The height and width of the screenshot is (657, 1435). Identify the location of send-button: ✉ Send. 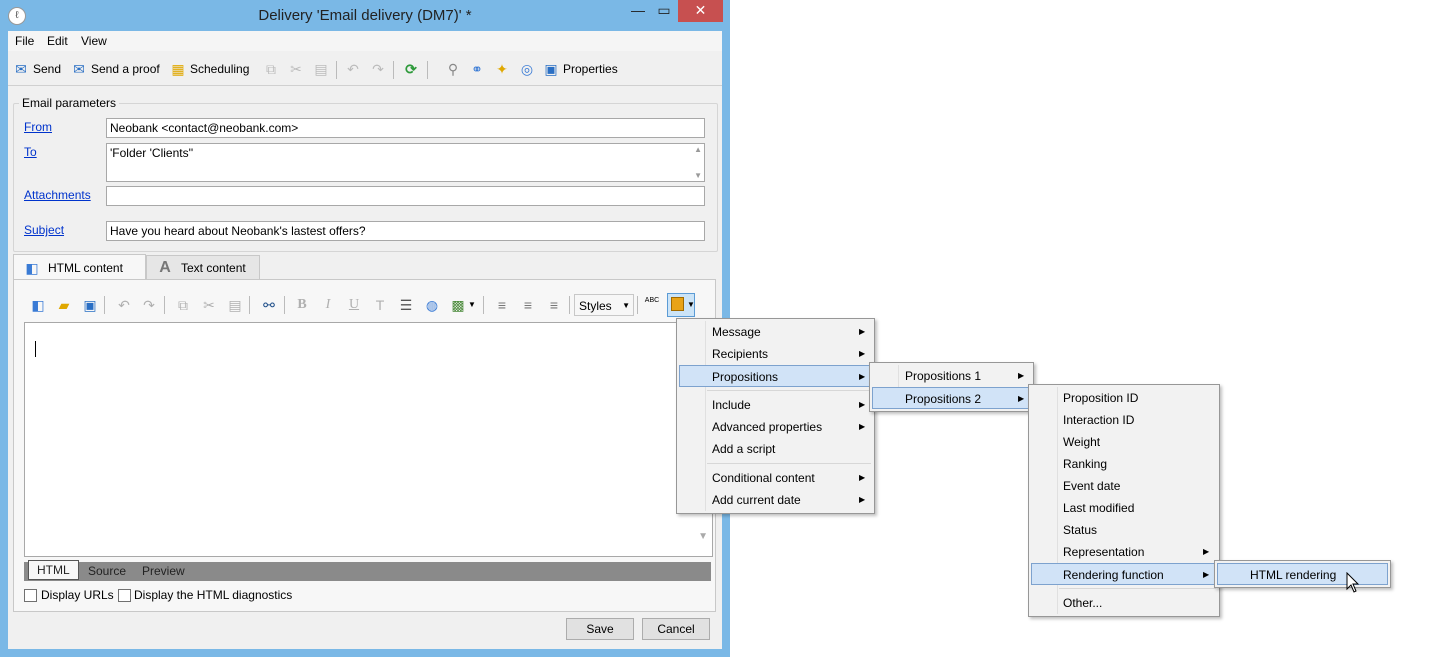
(37, 69).